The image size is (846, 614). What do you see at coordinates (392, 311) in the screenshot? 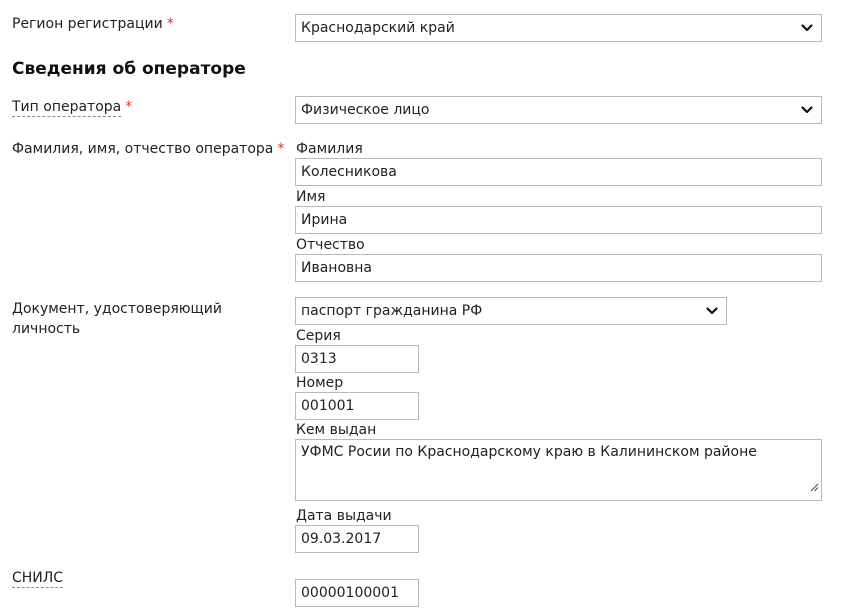
I see `document-type-select-value: паспорт гражданина РФ` at bounding box center [392, 311].